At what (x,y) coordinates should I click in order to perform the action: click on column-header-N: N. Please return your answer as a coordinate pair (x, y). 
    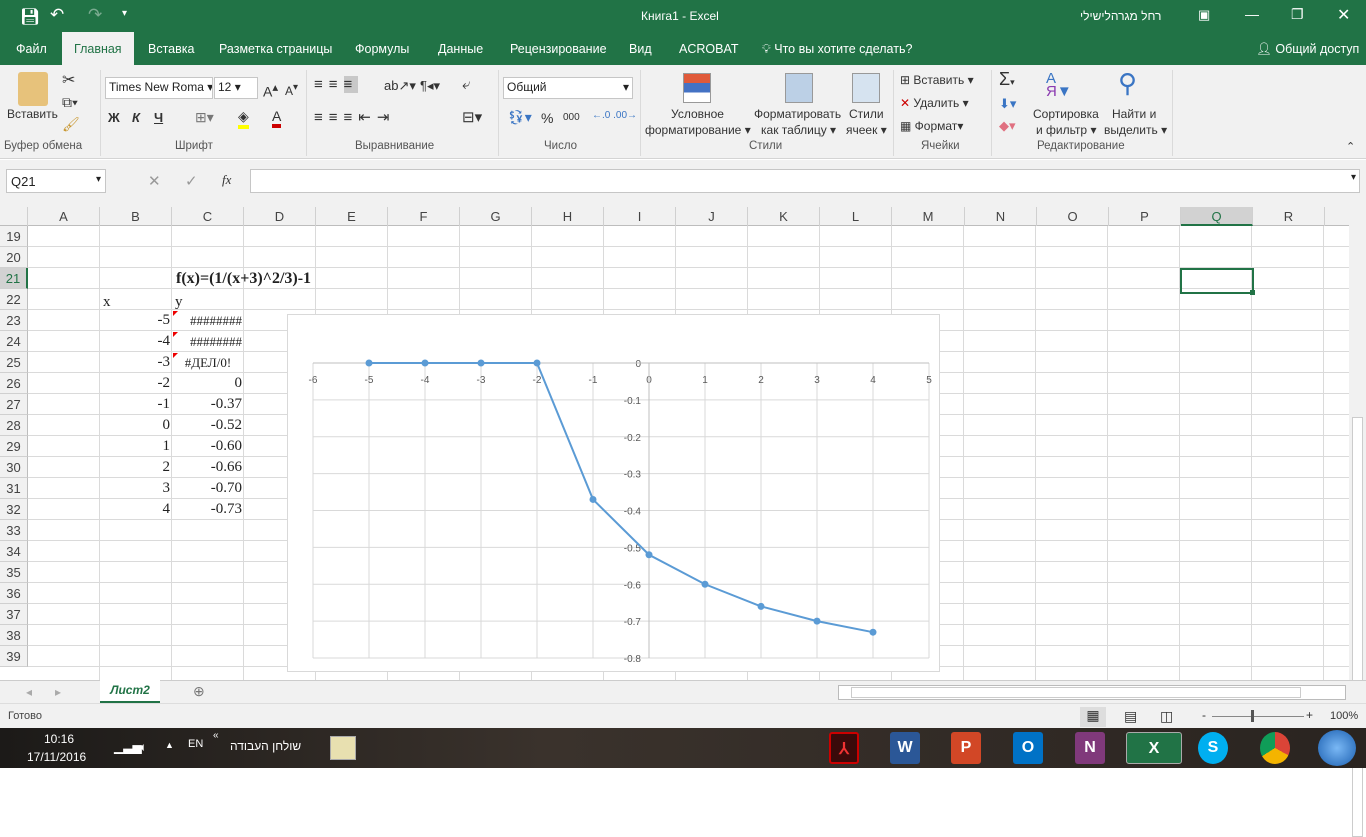
    Looking at the image, I should click on (1001, 216).